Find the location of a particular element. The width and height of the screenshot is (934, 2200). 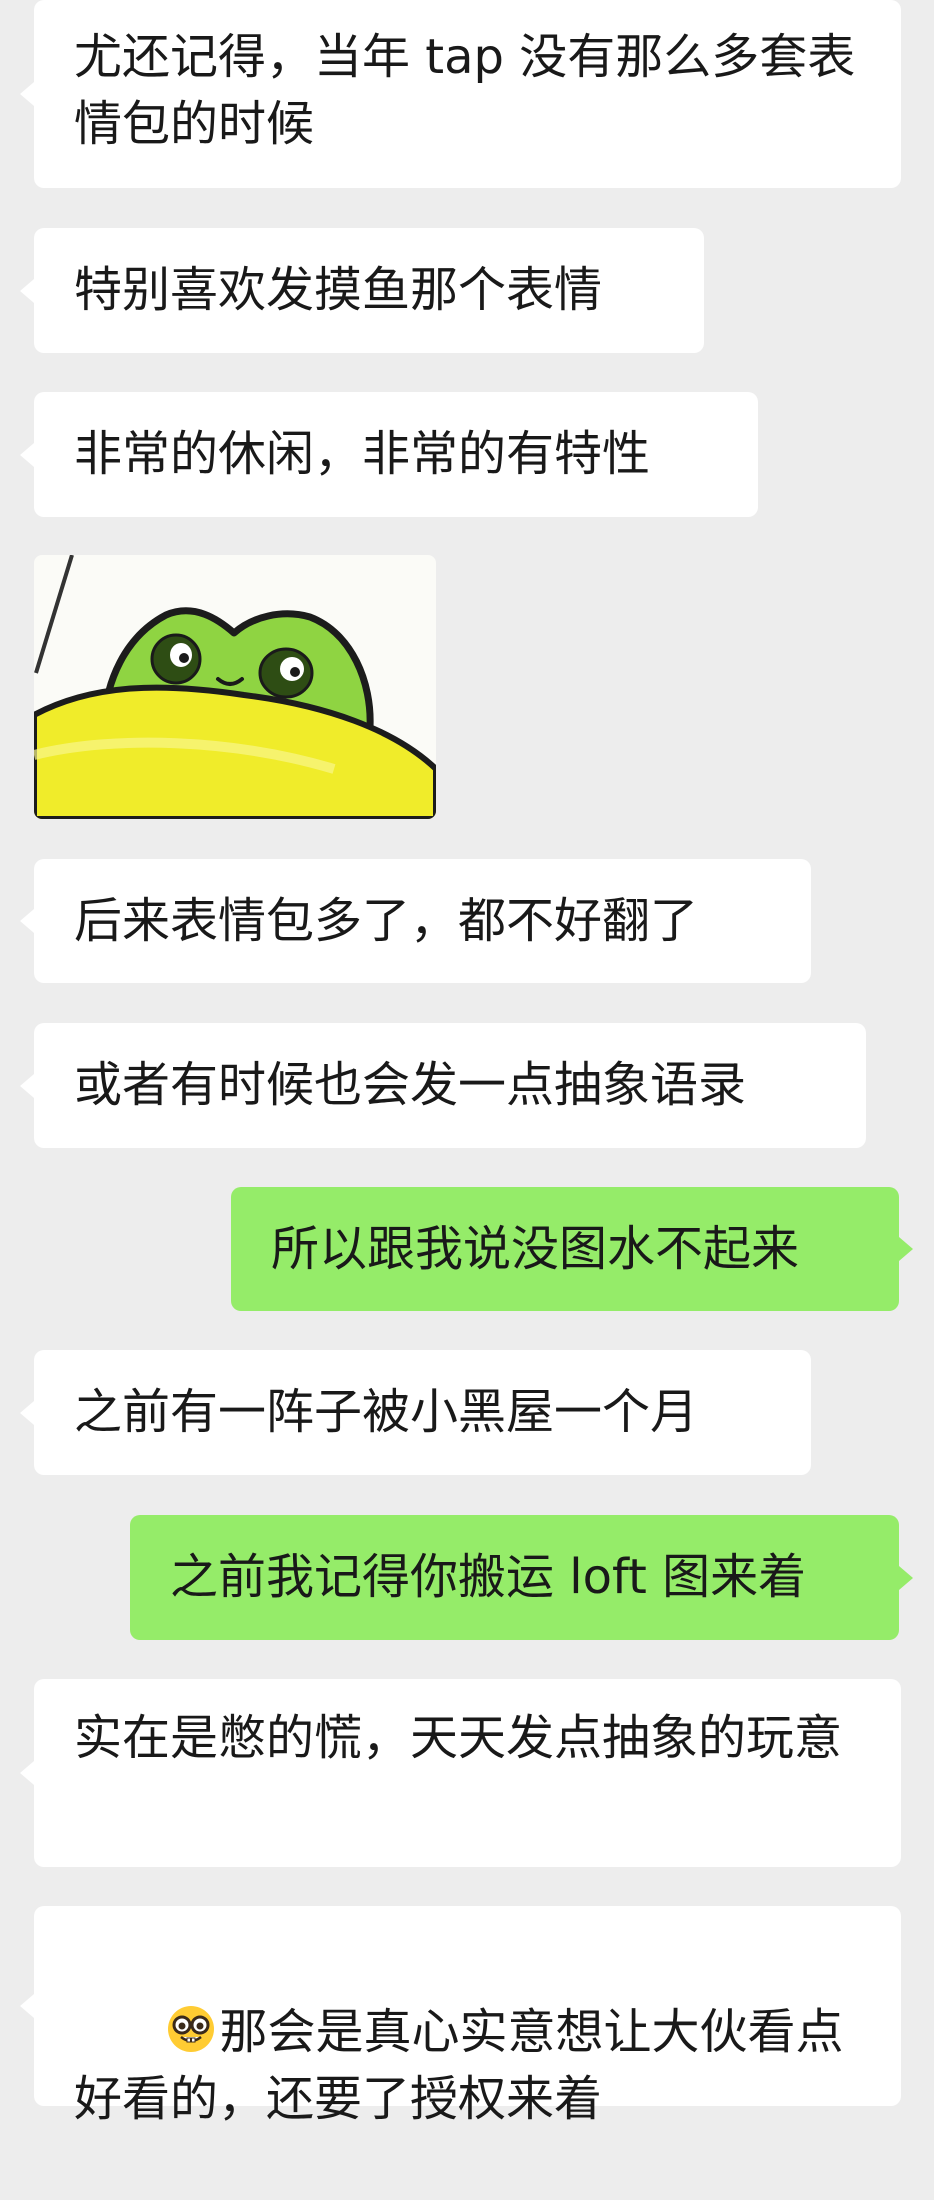

message-text: 尤还记得，当年 tap 没有那么多套表情包的时候 is located at coordinates (465, 90).